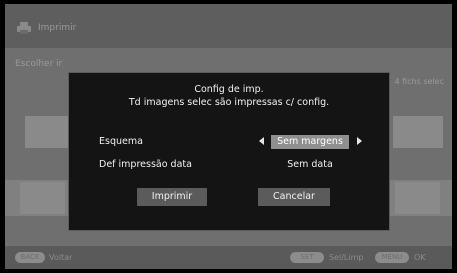 This screenshot has height=273, width=457. What do you see at coordinates (307, 257) in the screenshot?
I see `set-key-icon: SET` at bounding box center [307, 257].